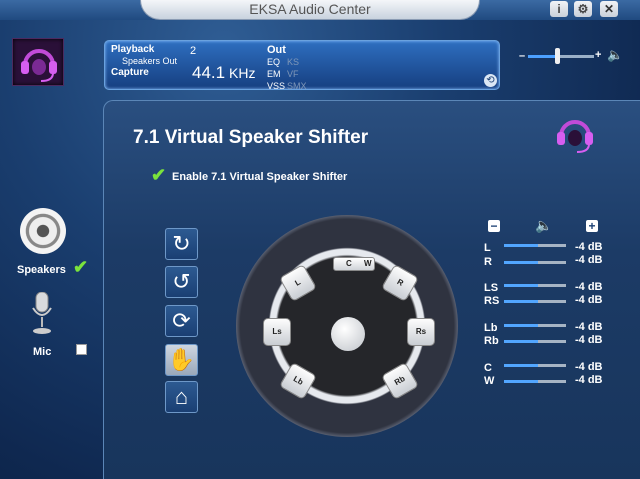 This screenshot has width=640, height=479. I want to click on speaker-c-label: C, so click(349, 263).